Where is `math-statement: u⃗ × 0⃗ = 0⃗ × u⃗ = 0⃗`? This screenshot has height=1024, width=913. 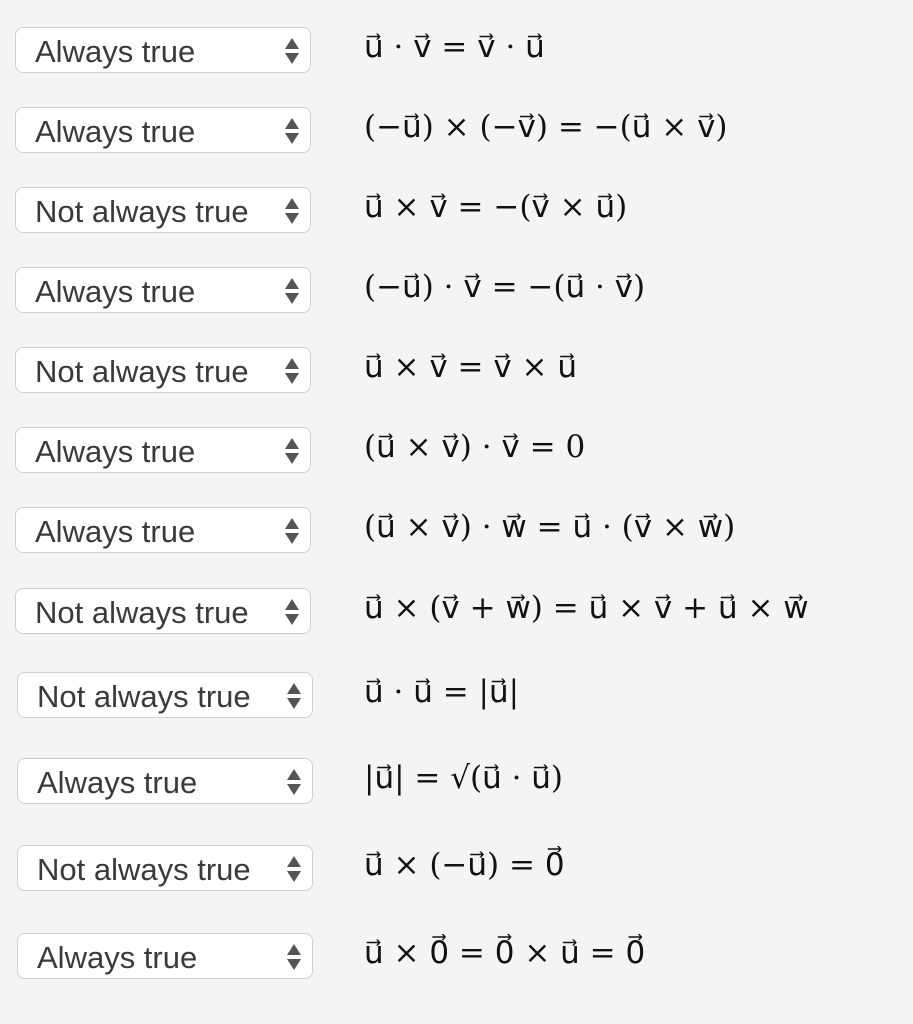
math-statement: u⃗ × 0⃗ = 0⃗ × u⃗ = 0⃗ is located at coordinates (505, 953).